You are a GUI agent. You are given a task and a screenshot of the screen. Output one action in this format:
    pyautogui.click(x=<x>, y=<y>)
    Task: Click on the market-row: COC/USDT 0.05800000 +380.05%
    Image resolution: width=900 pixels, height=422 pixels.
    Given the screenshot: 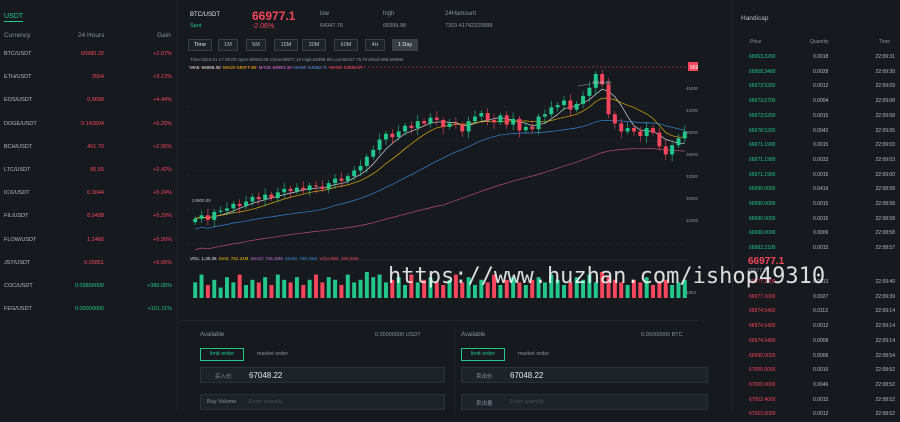 What is the action you would take?
    pyautogui.click(x=89, y=287)
    